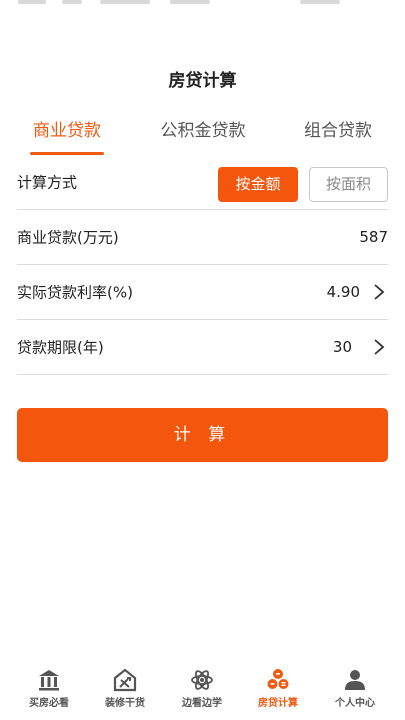 The width and height of the screenshot is (405, 720). Describe the element at coordinates (258, 184) in the screenshot. I see `by-amount-button: 按金额` at that location.